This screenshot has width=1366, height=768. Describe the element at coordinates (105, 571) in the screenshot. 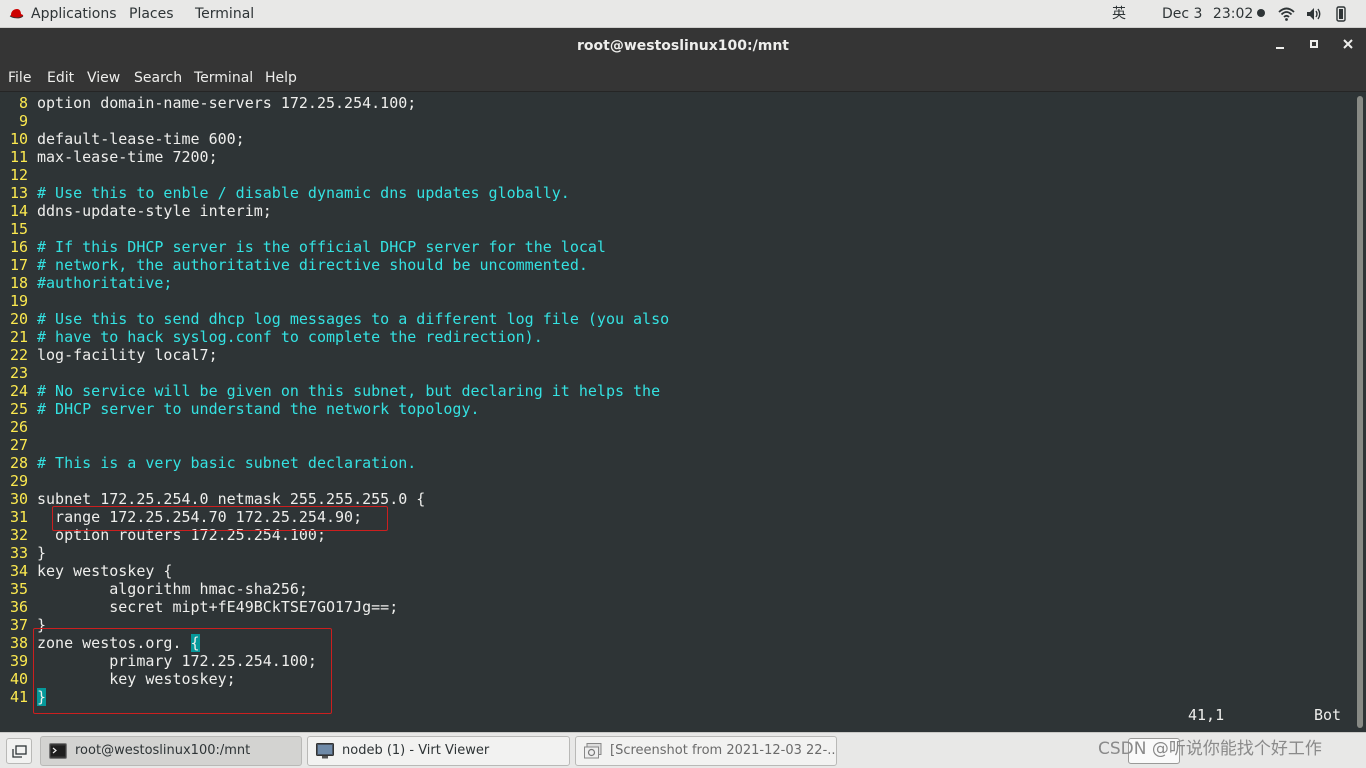

I see `code-text: key westoskey {` at that location.